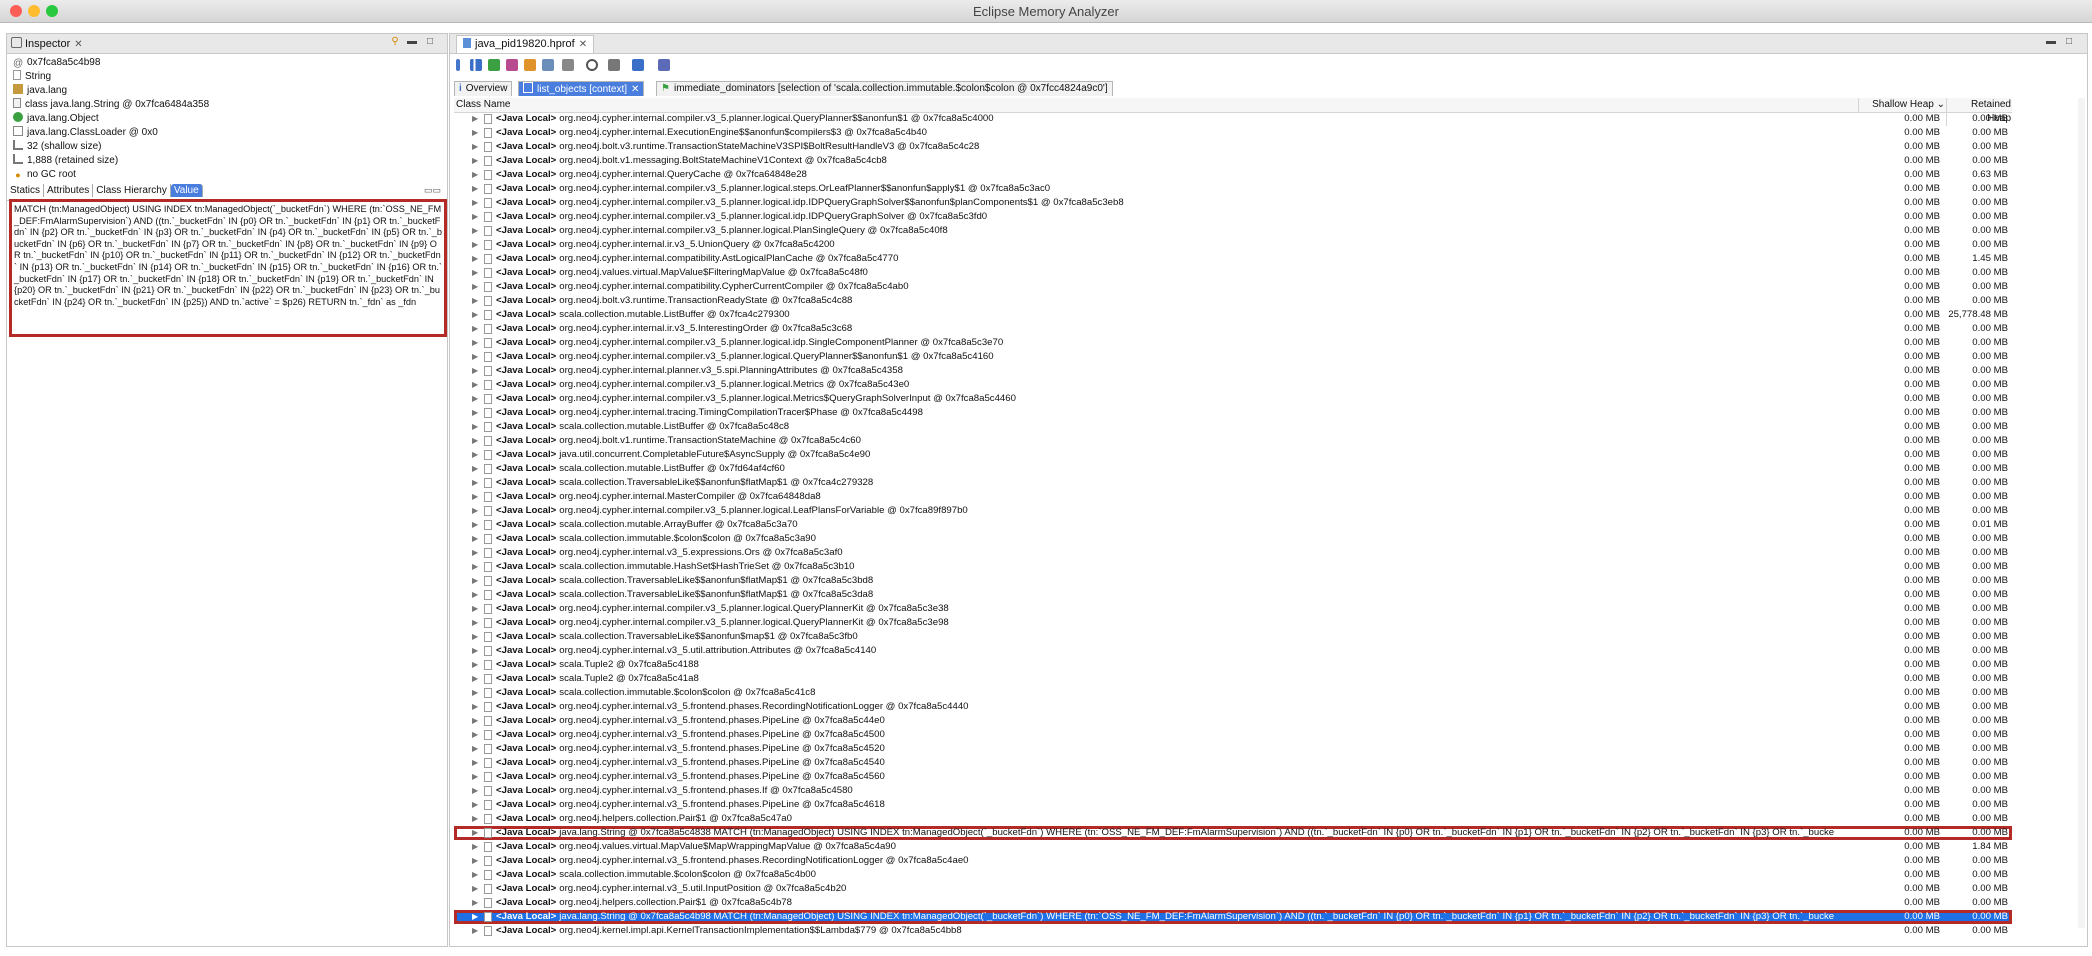 This screenshot has height=956, width=2092. Describe the element at coordinates (2081, 513) in the screenshot. I see `vertical-scrollbar` at that location.